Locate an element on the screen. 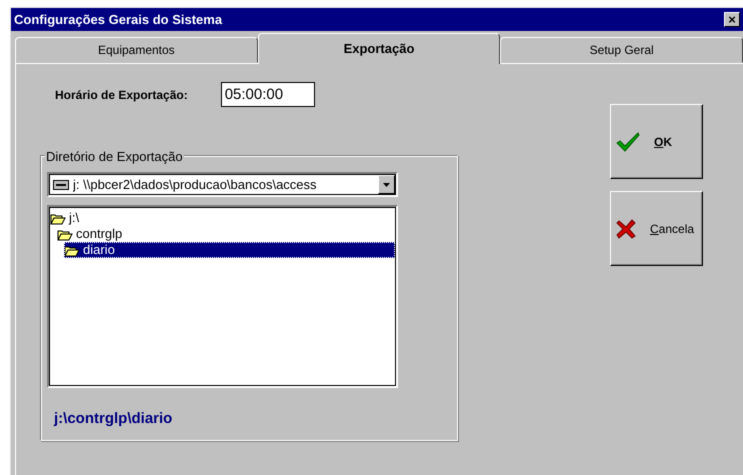 Image resolution: width=743 pixels, height=475 pixels. time-label: Horário de Exportação: is located at coordinates (121, 95).